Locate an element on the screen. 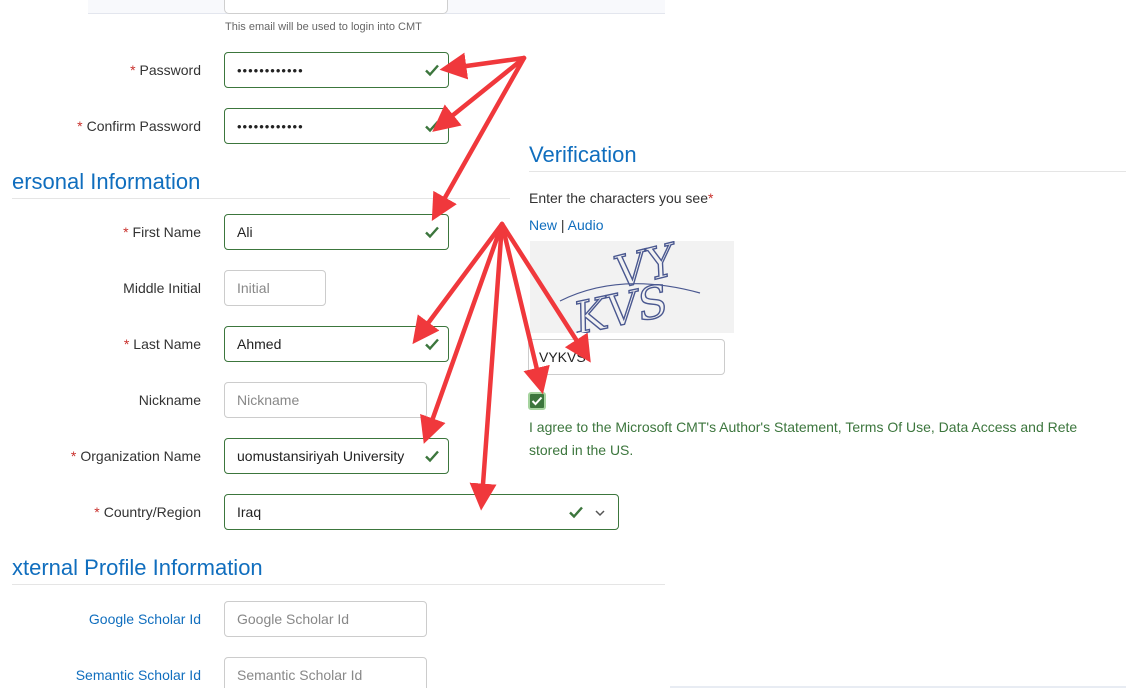 The height and width of the screenshot is (688, 1126). external-profile-title: xternal Profile Information is located at coordinates (137, 567).